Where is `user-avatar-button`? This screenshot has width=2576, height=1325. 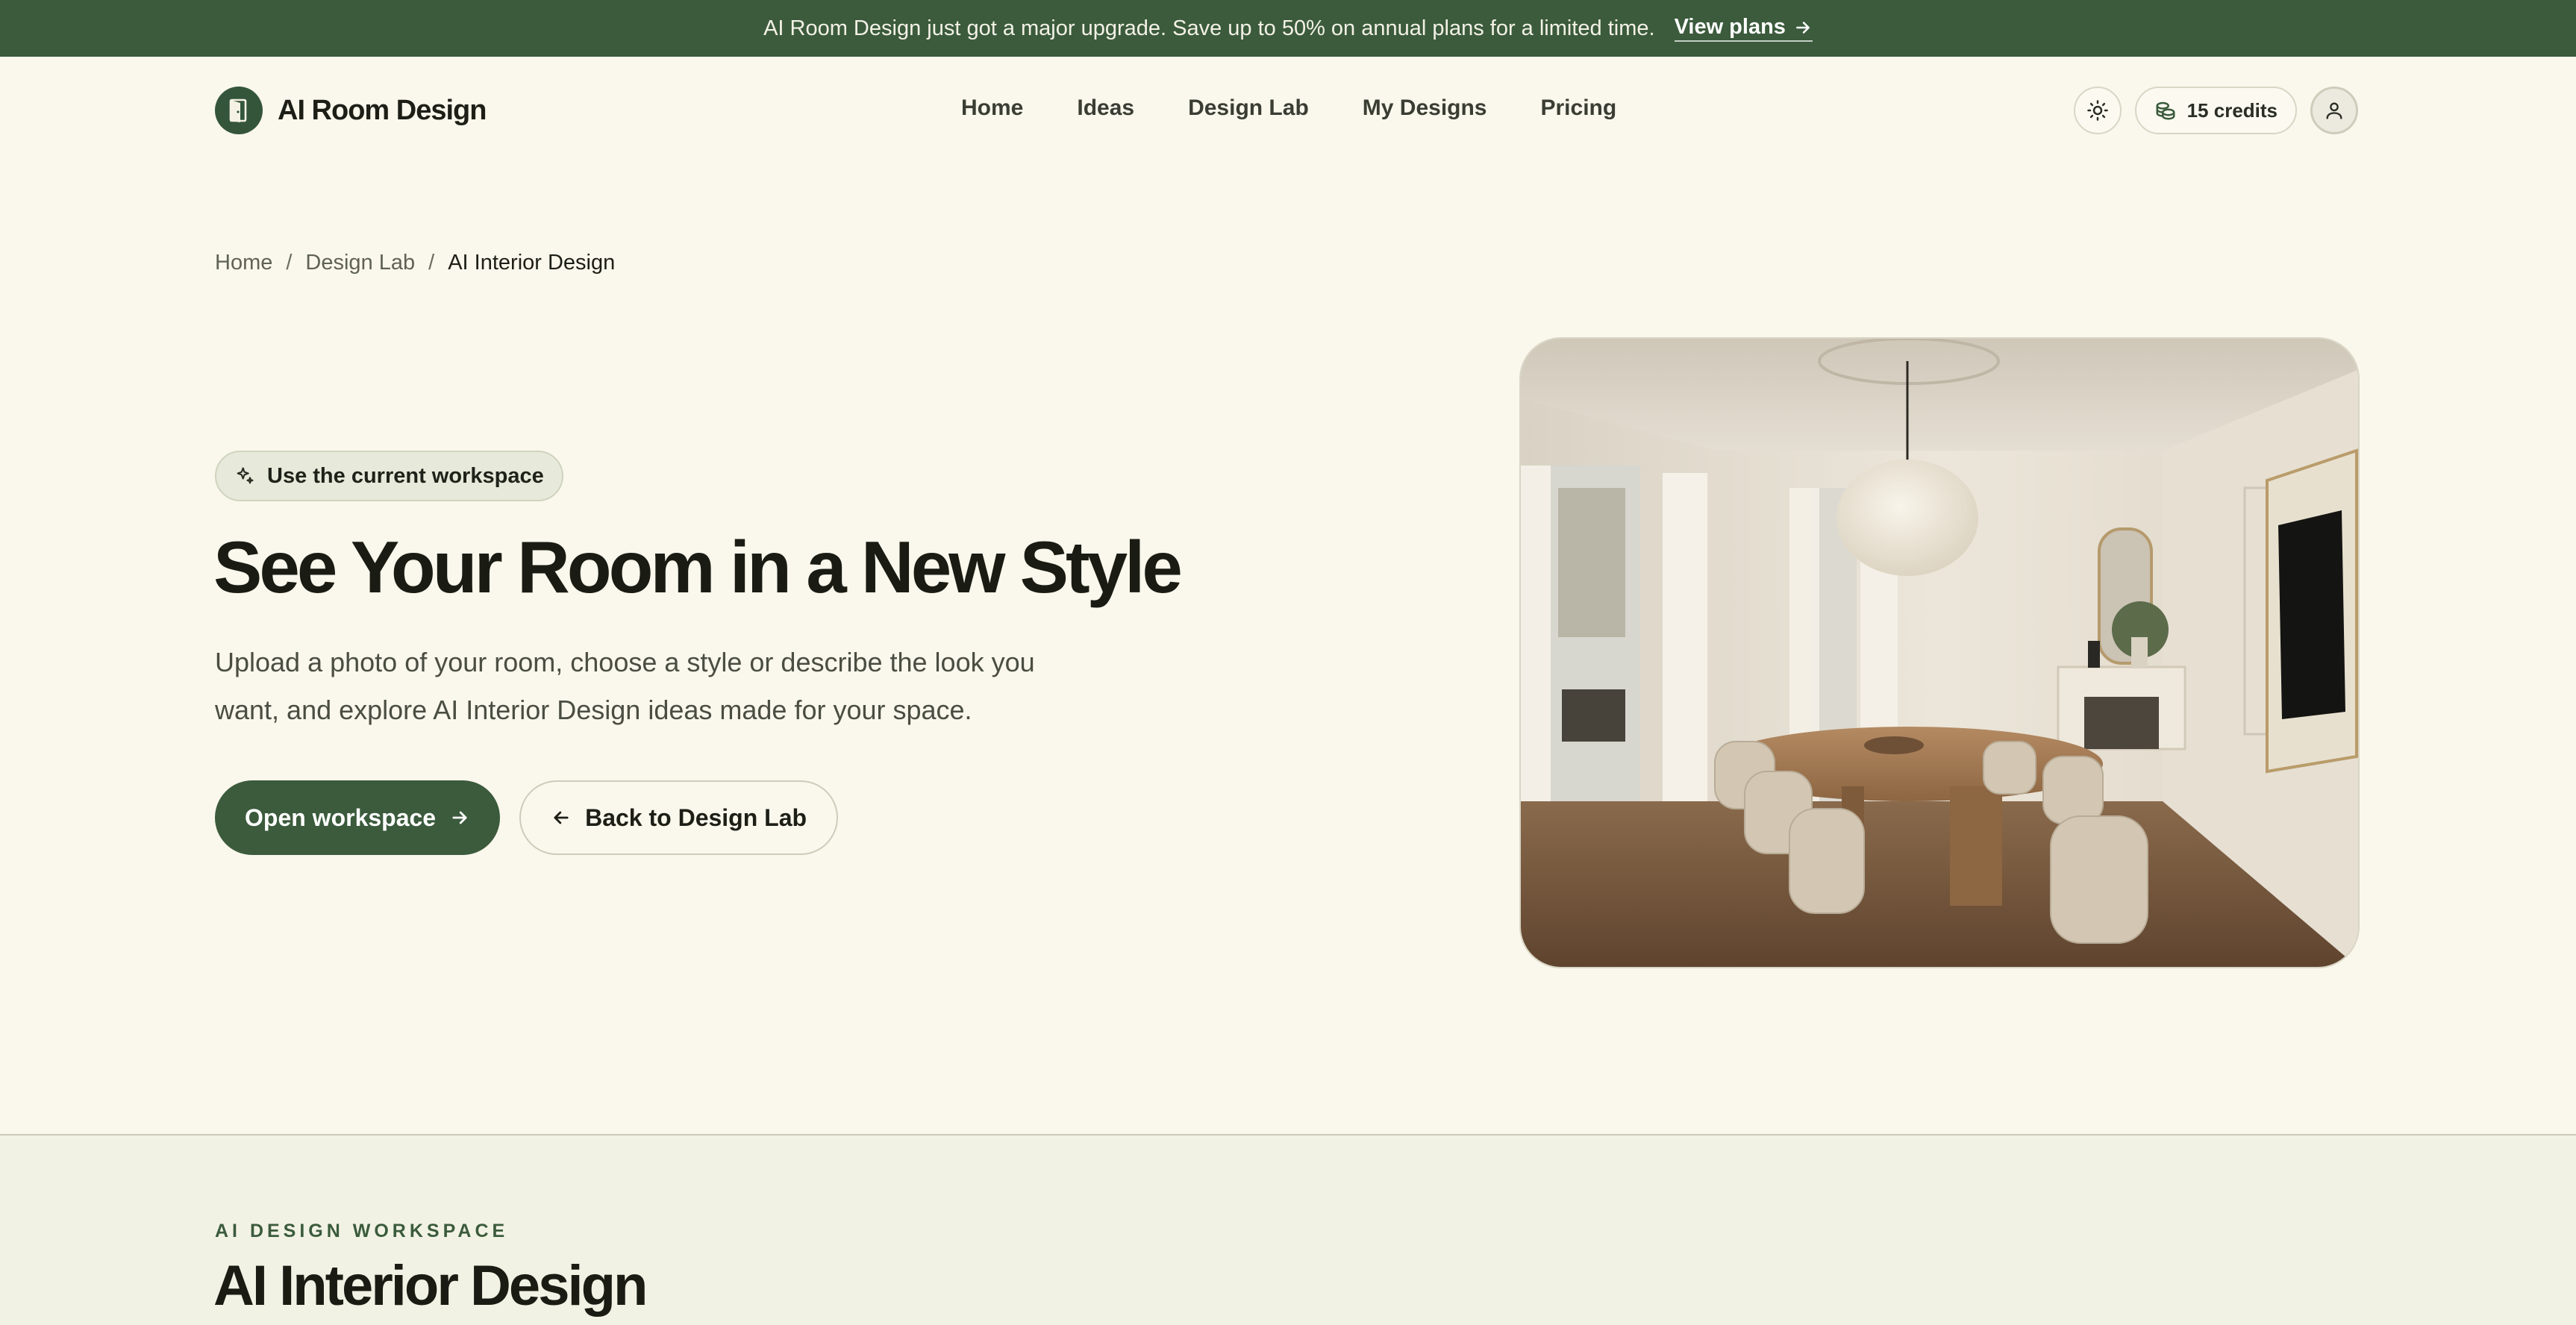
user-avatar-button is located at coordinates (2334, 110).